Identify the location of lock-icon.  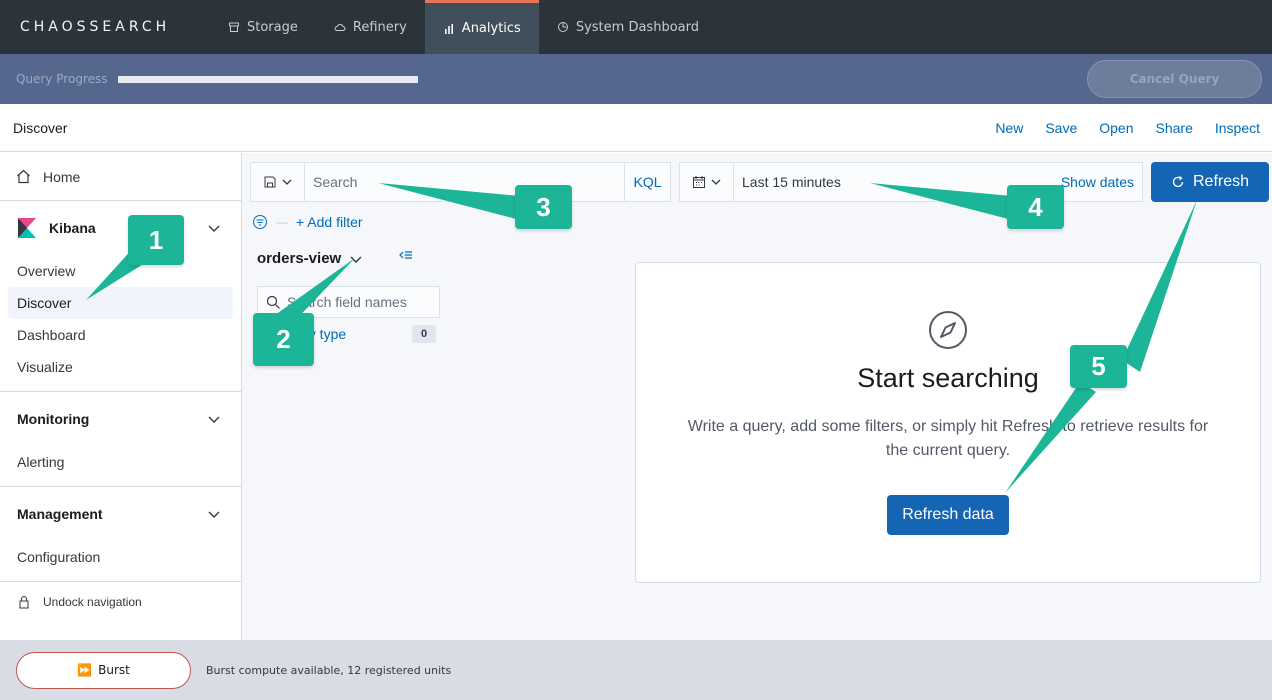
(24, 602).